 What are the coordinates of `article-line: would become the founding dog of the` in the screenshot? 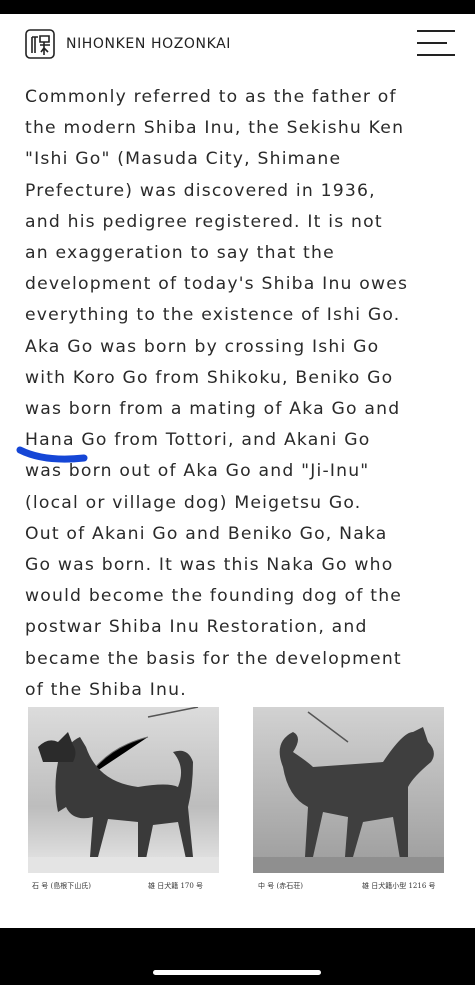 It's located at (214, 596).